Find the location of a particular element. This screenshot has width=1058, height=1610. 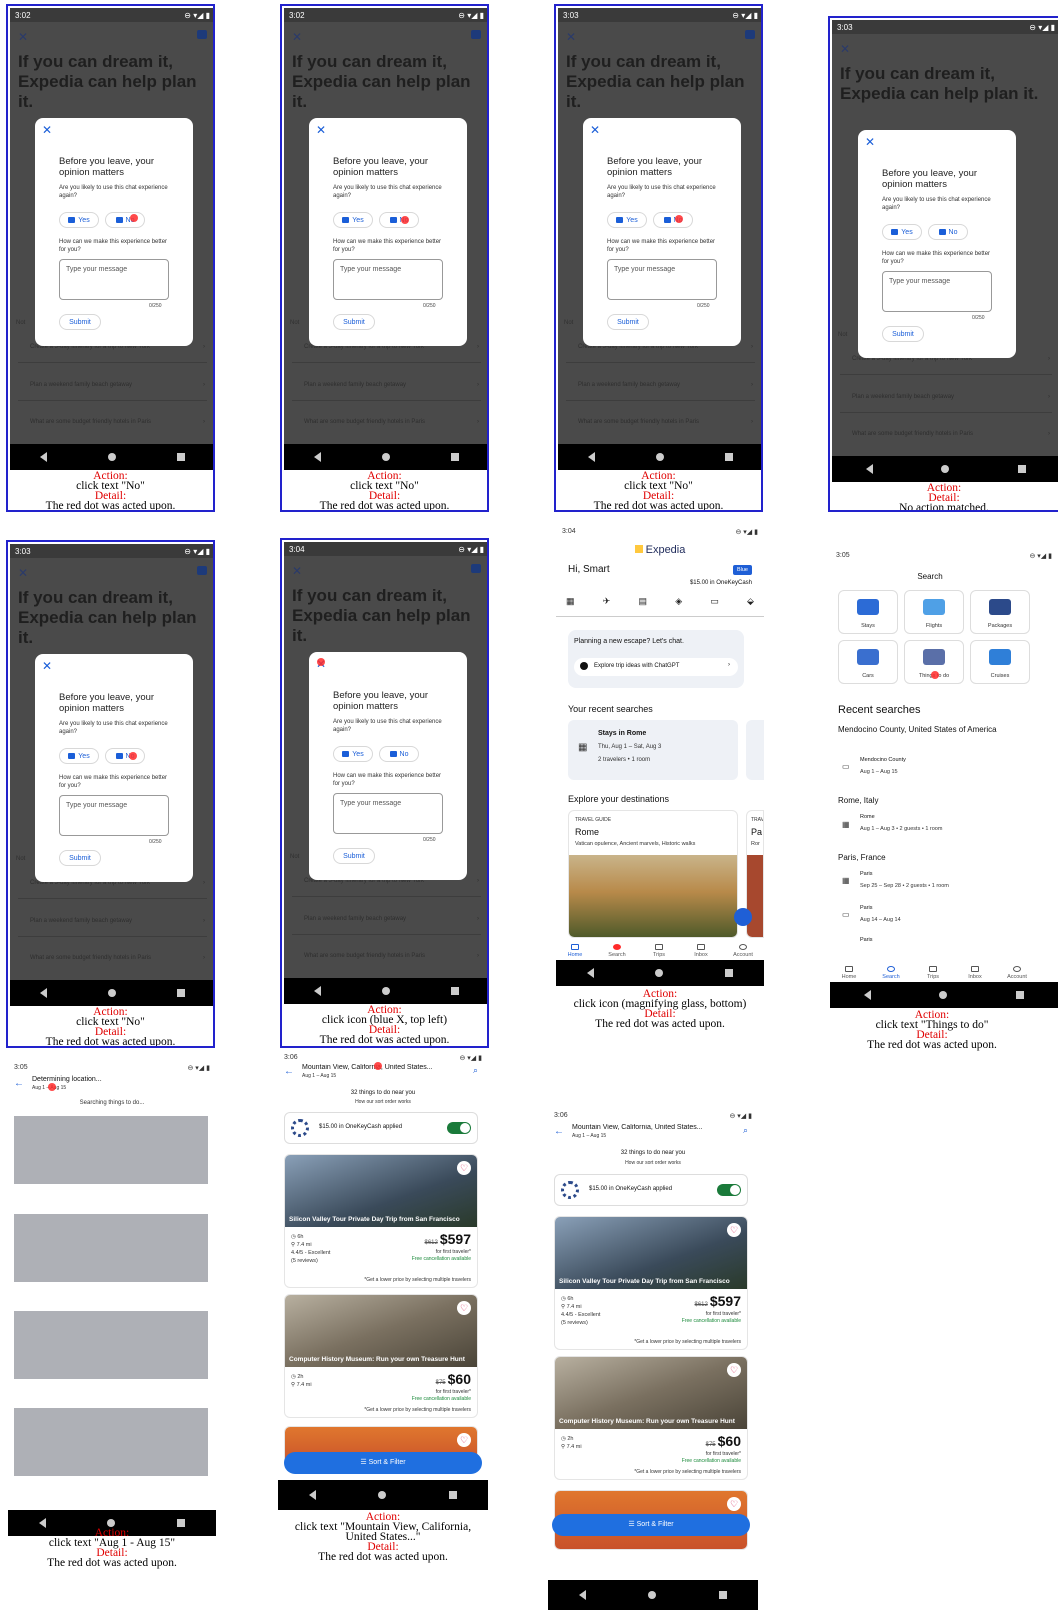

ticket-icon: ▭ is located at coordinates (714, 603).